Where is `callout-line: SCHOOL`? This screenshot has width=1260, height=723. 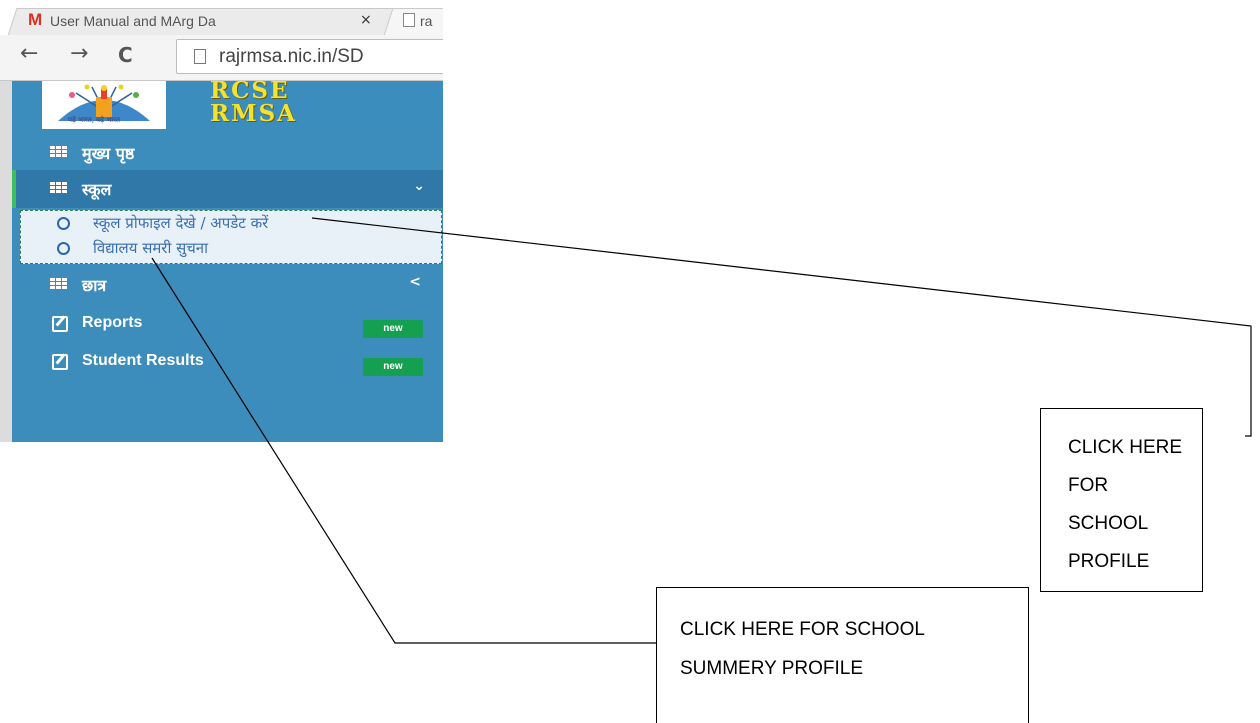 callout-line: SCHOOL is located at coordinates (1108, 523).